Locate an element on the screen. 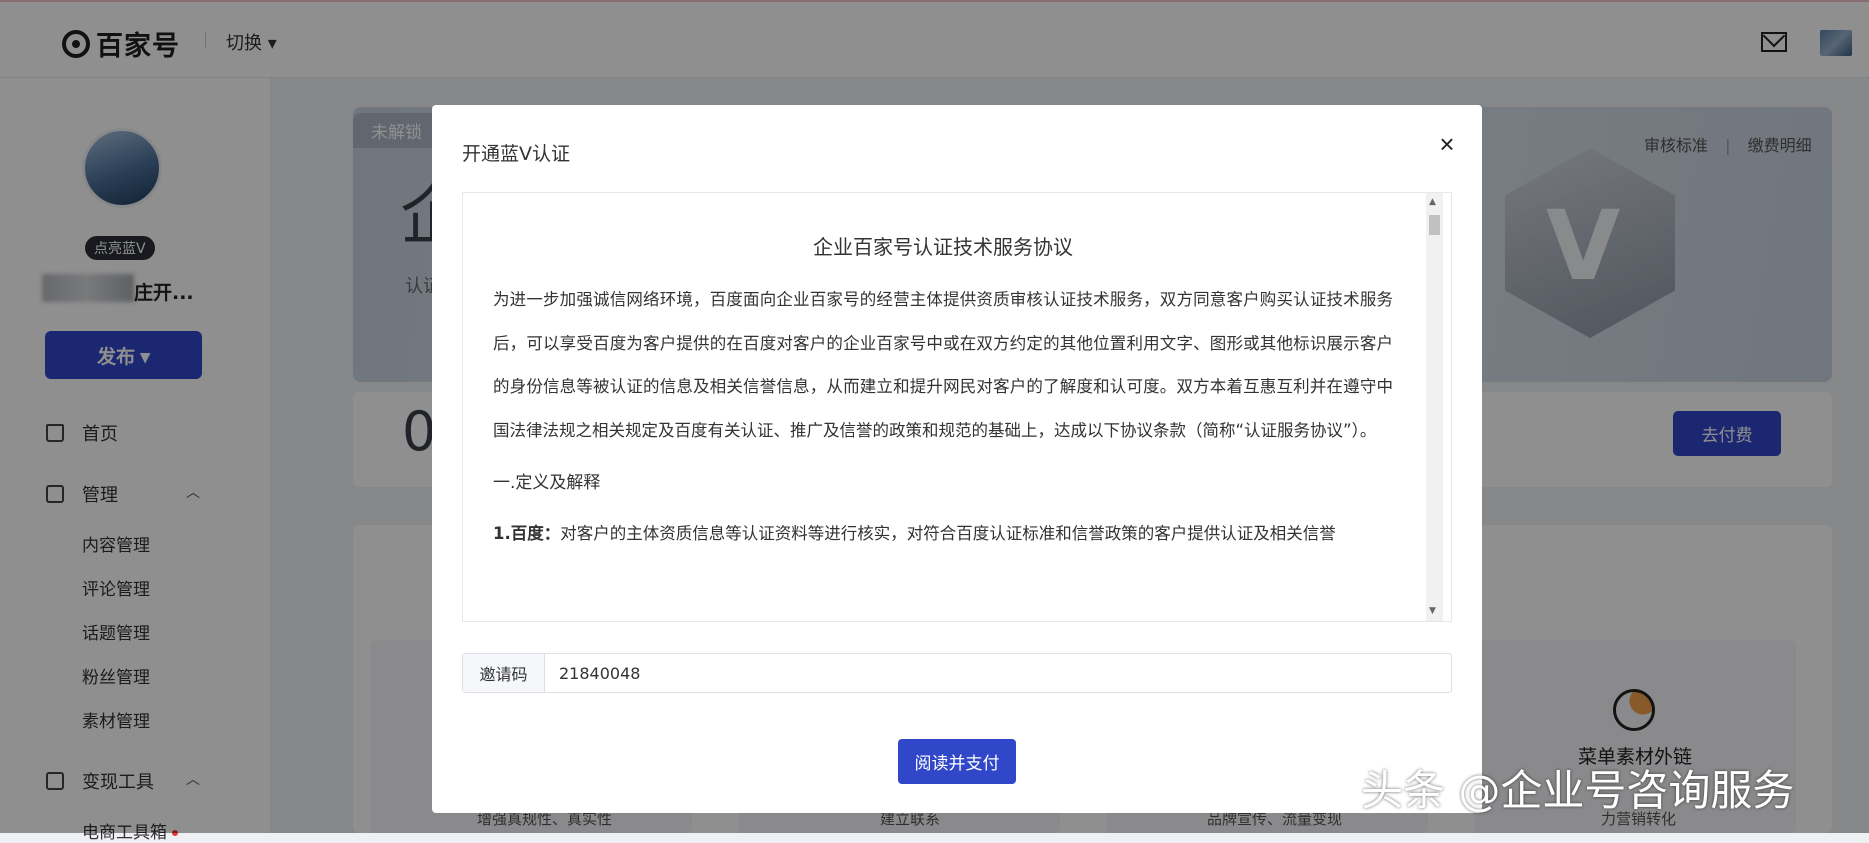  definition-term: 1.百度： is located at coordinates (527, 533).